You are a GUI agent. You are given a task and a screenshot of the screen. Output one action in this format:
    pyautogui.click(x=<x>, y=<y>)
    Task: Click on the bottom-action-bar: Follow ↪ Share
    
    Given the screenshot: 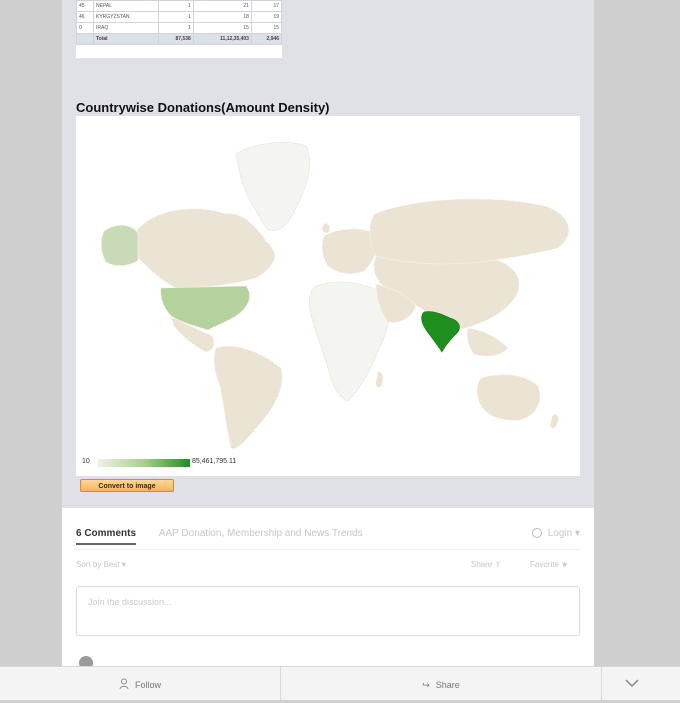 What is the action you would take?
    pyautogui.click(x=340, y=683)
    